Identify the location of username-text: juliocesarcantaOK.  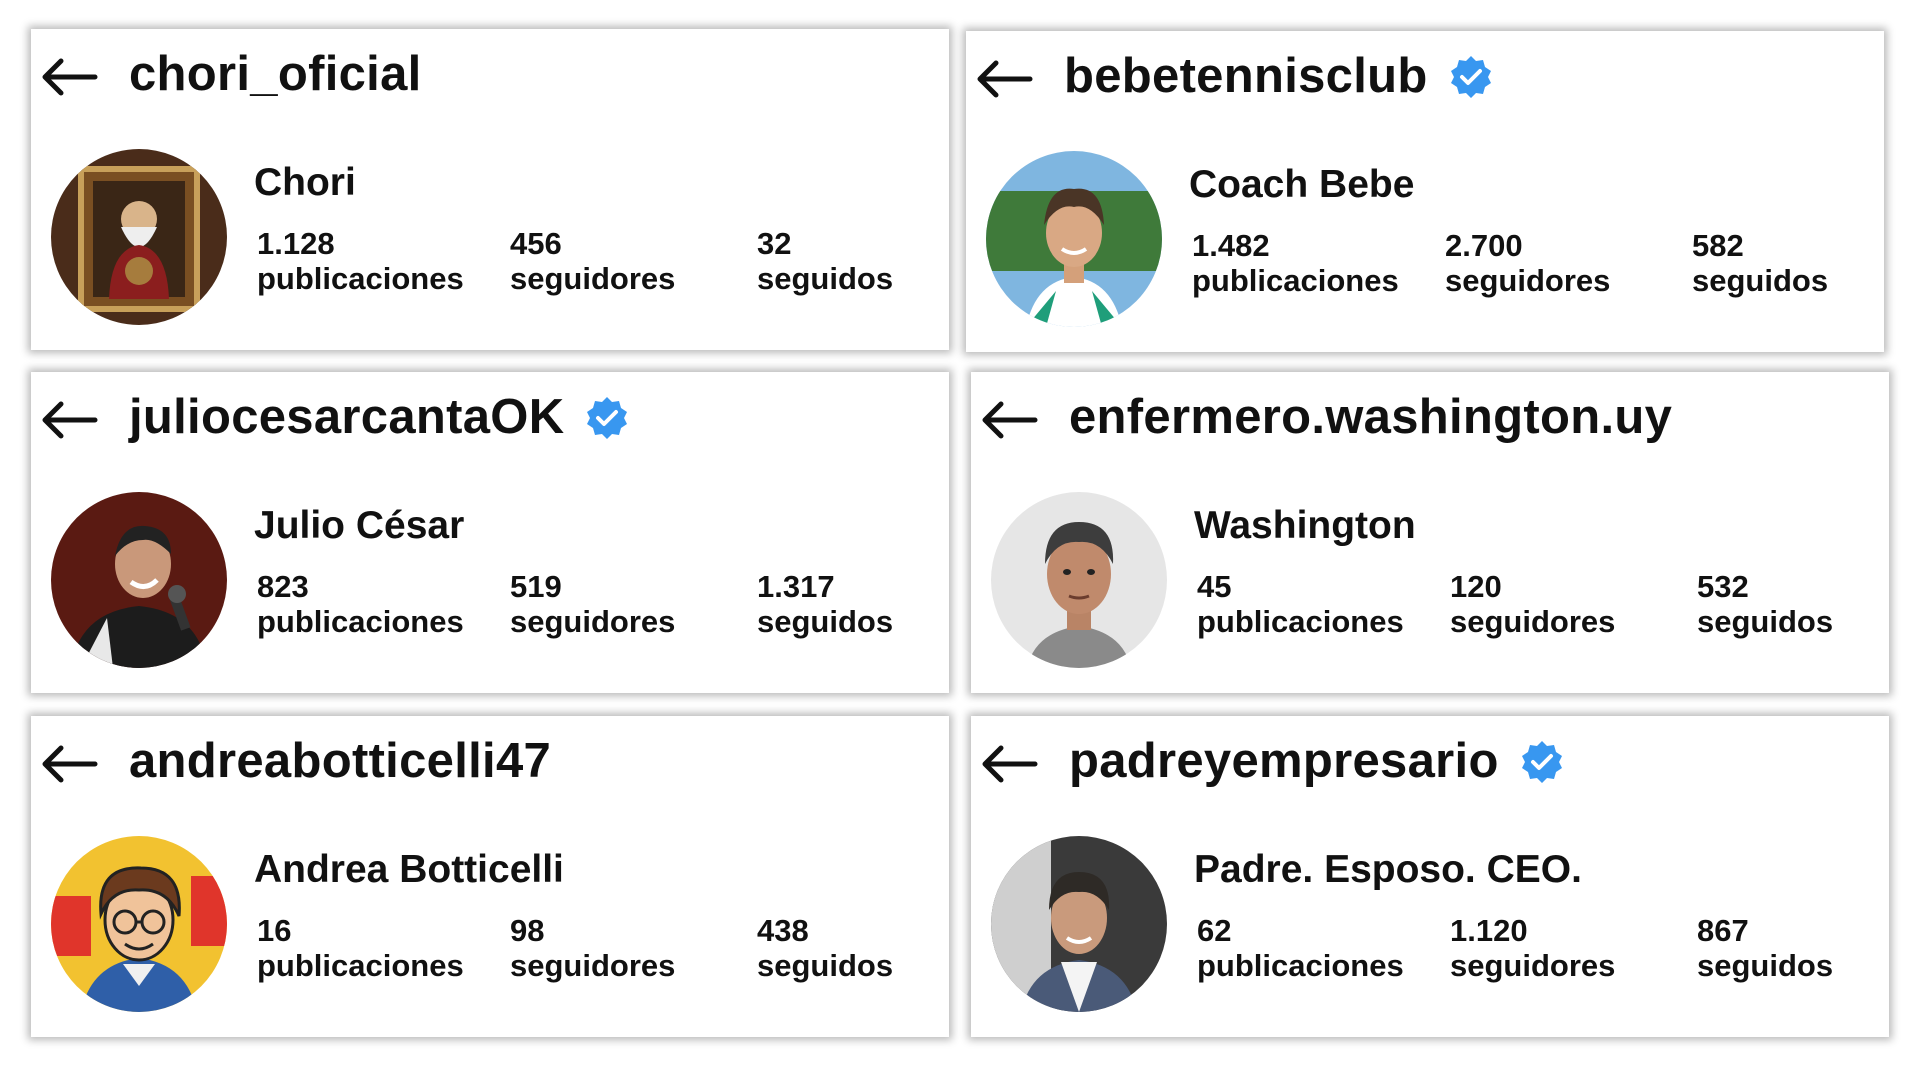
(346, 417).